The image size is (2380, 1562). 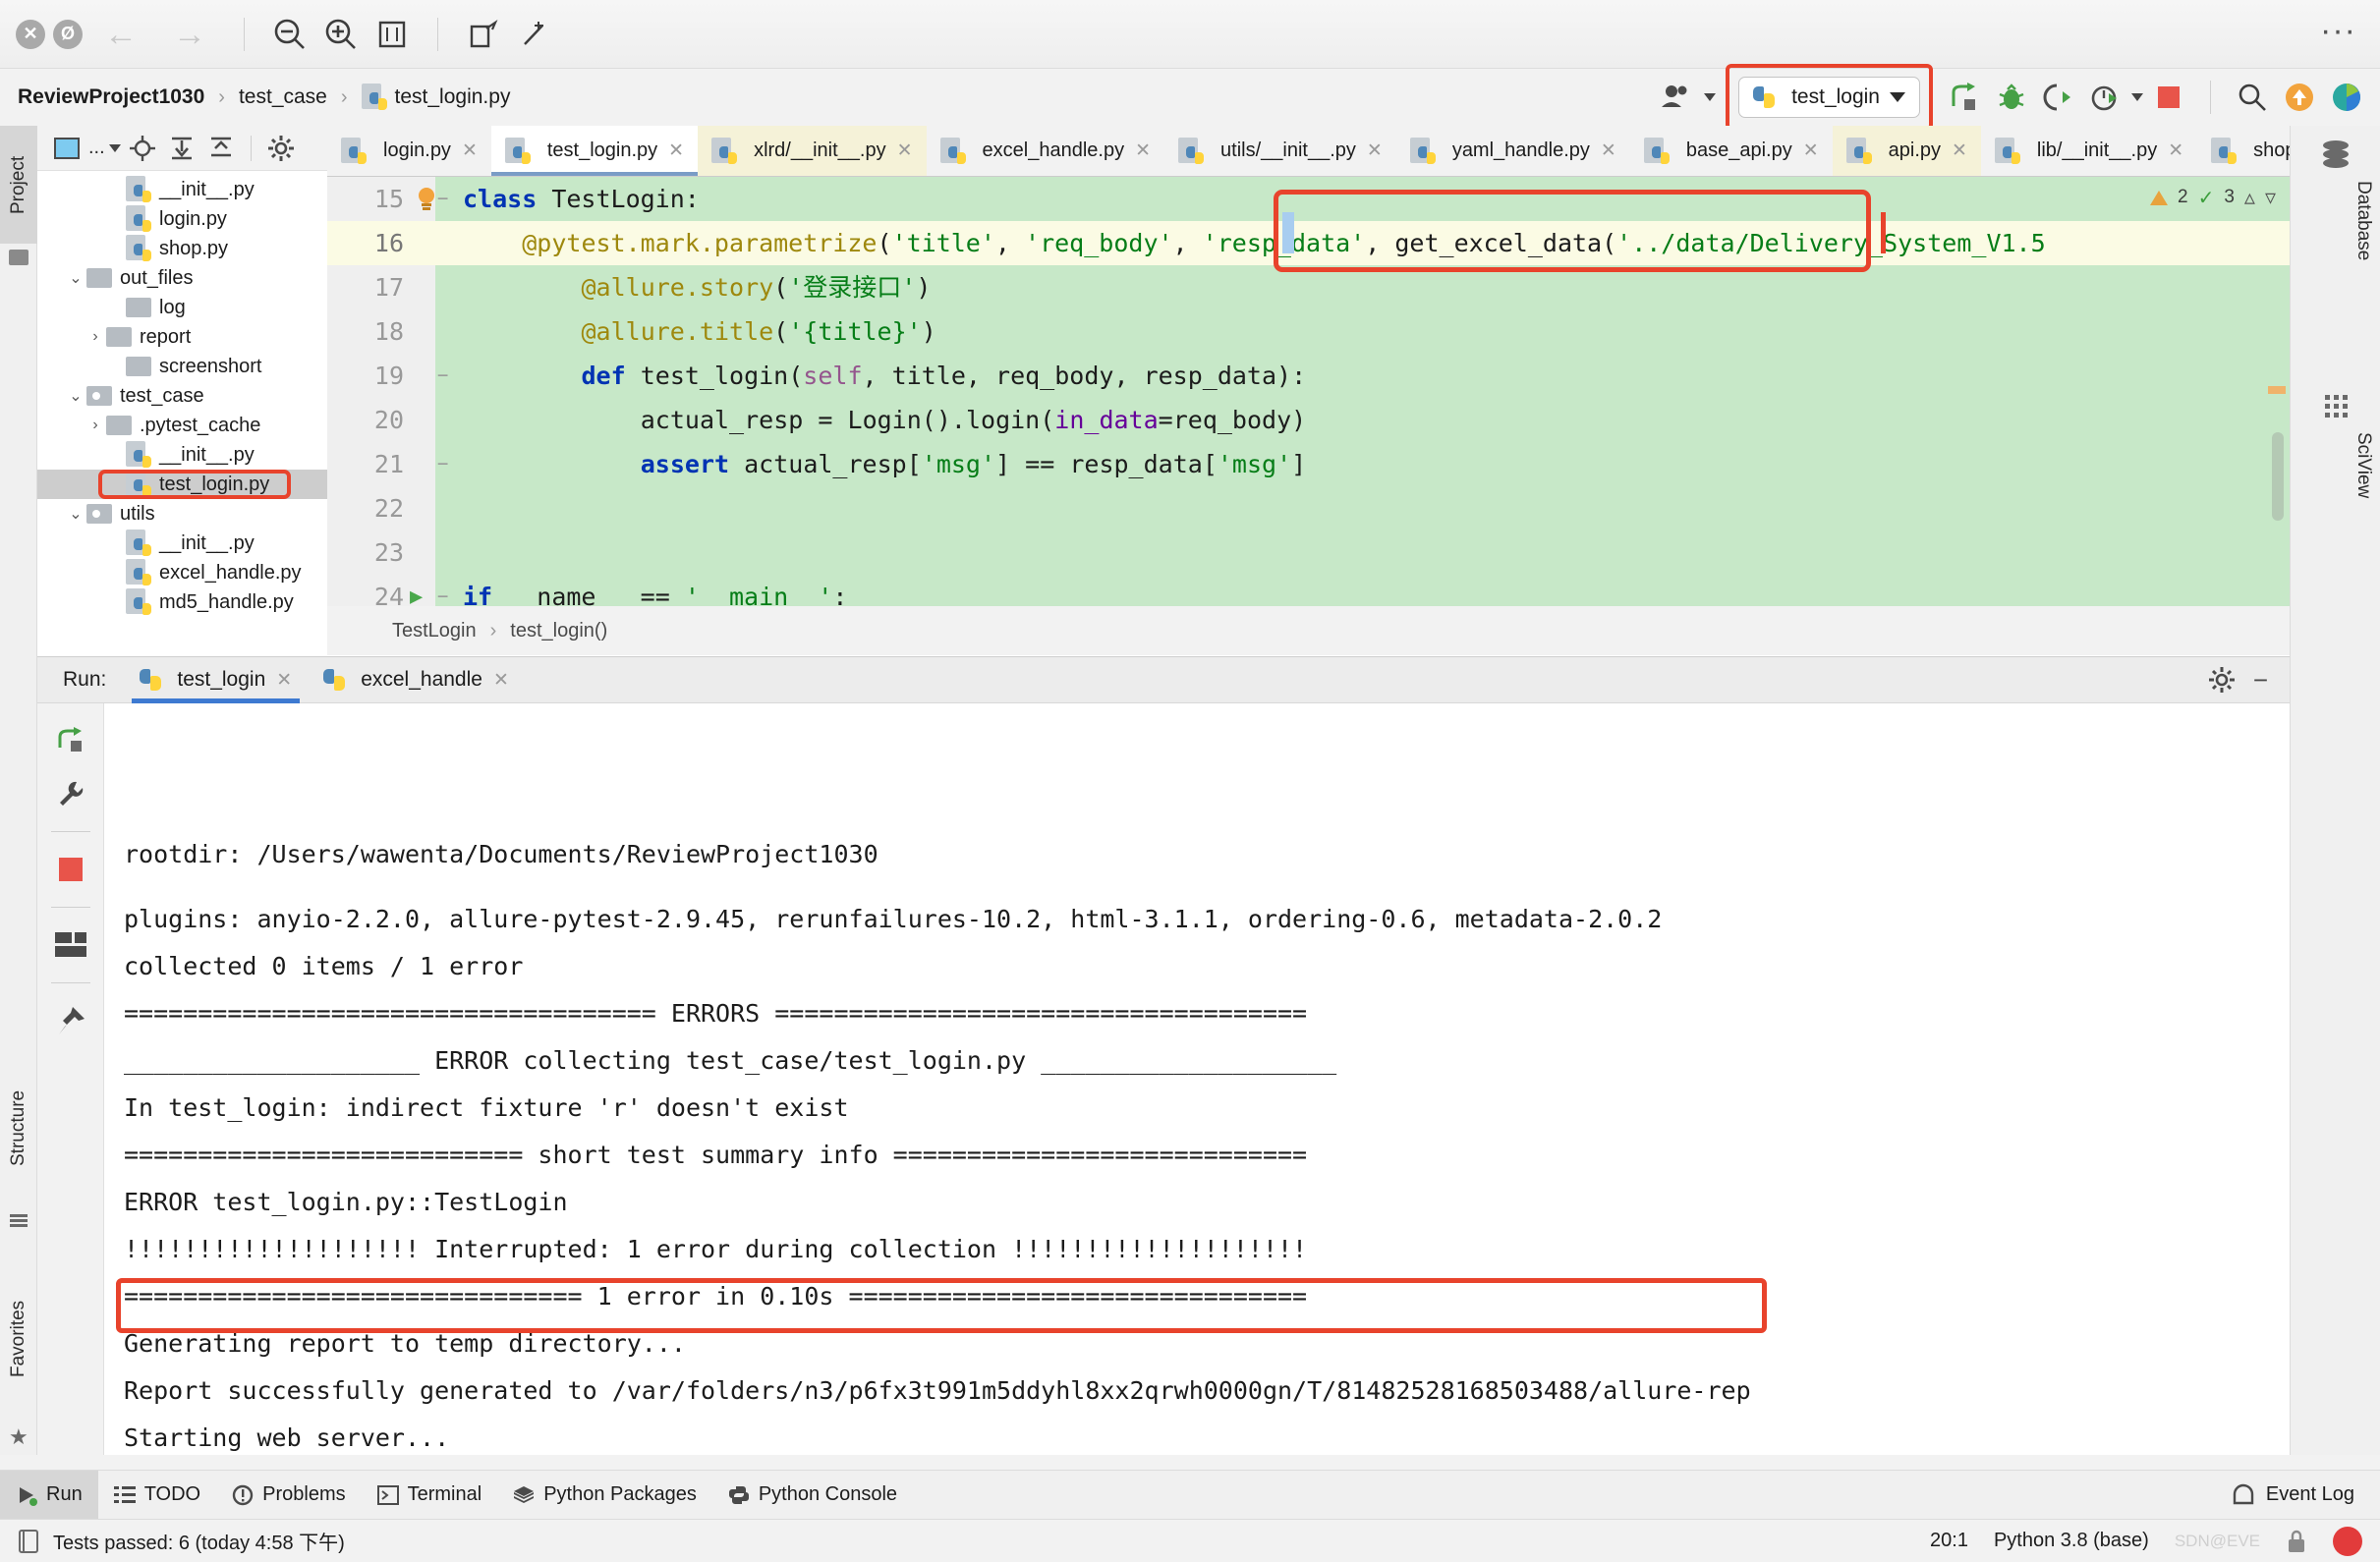 What do you see at coordinates (483, 34) in the screenshot?
I see `export-icon` at bounding box center [483, 34].